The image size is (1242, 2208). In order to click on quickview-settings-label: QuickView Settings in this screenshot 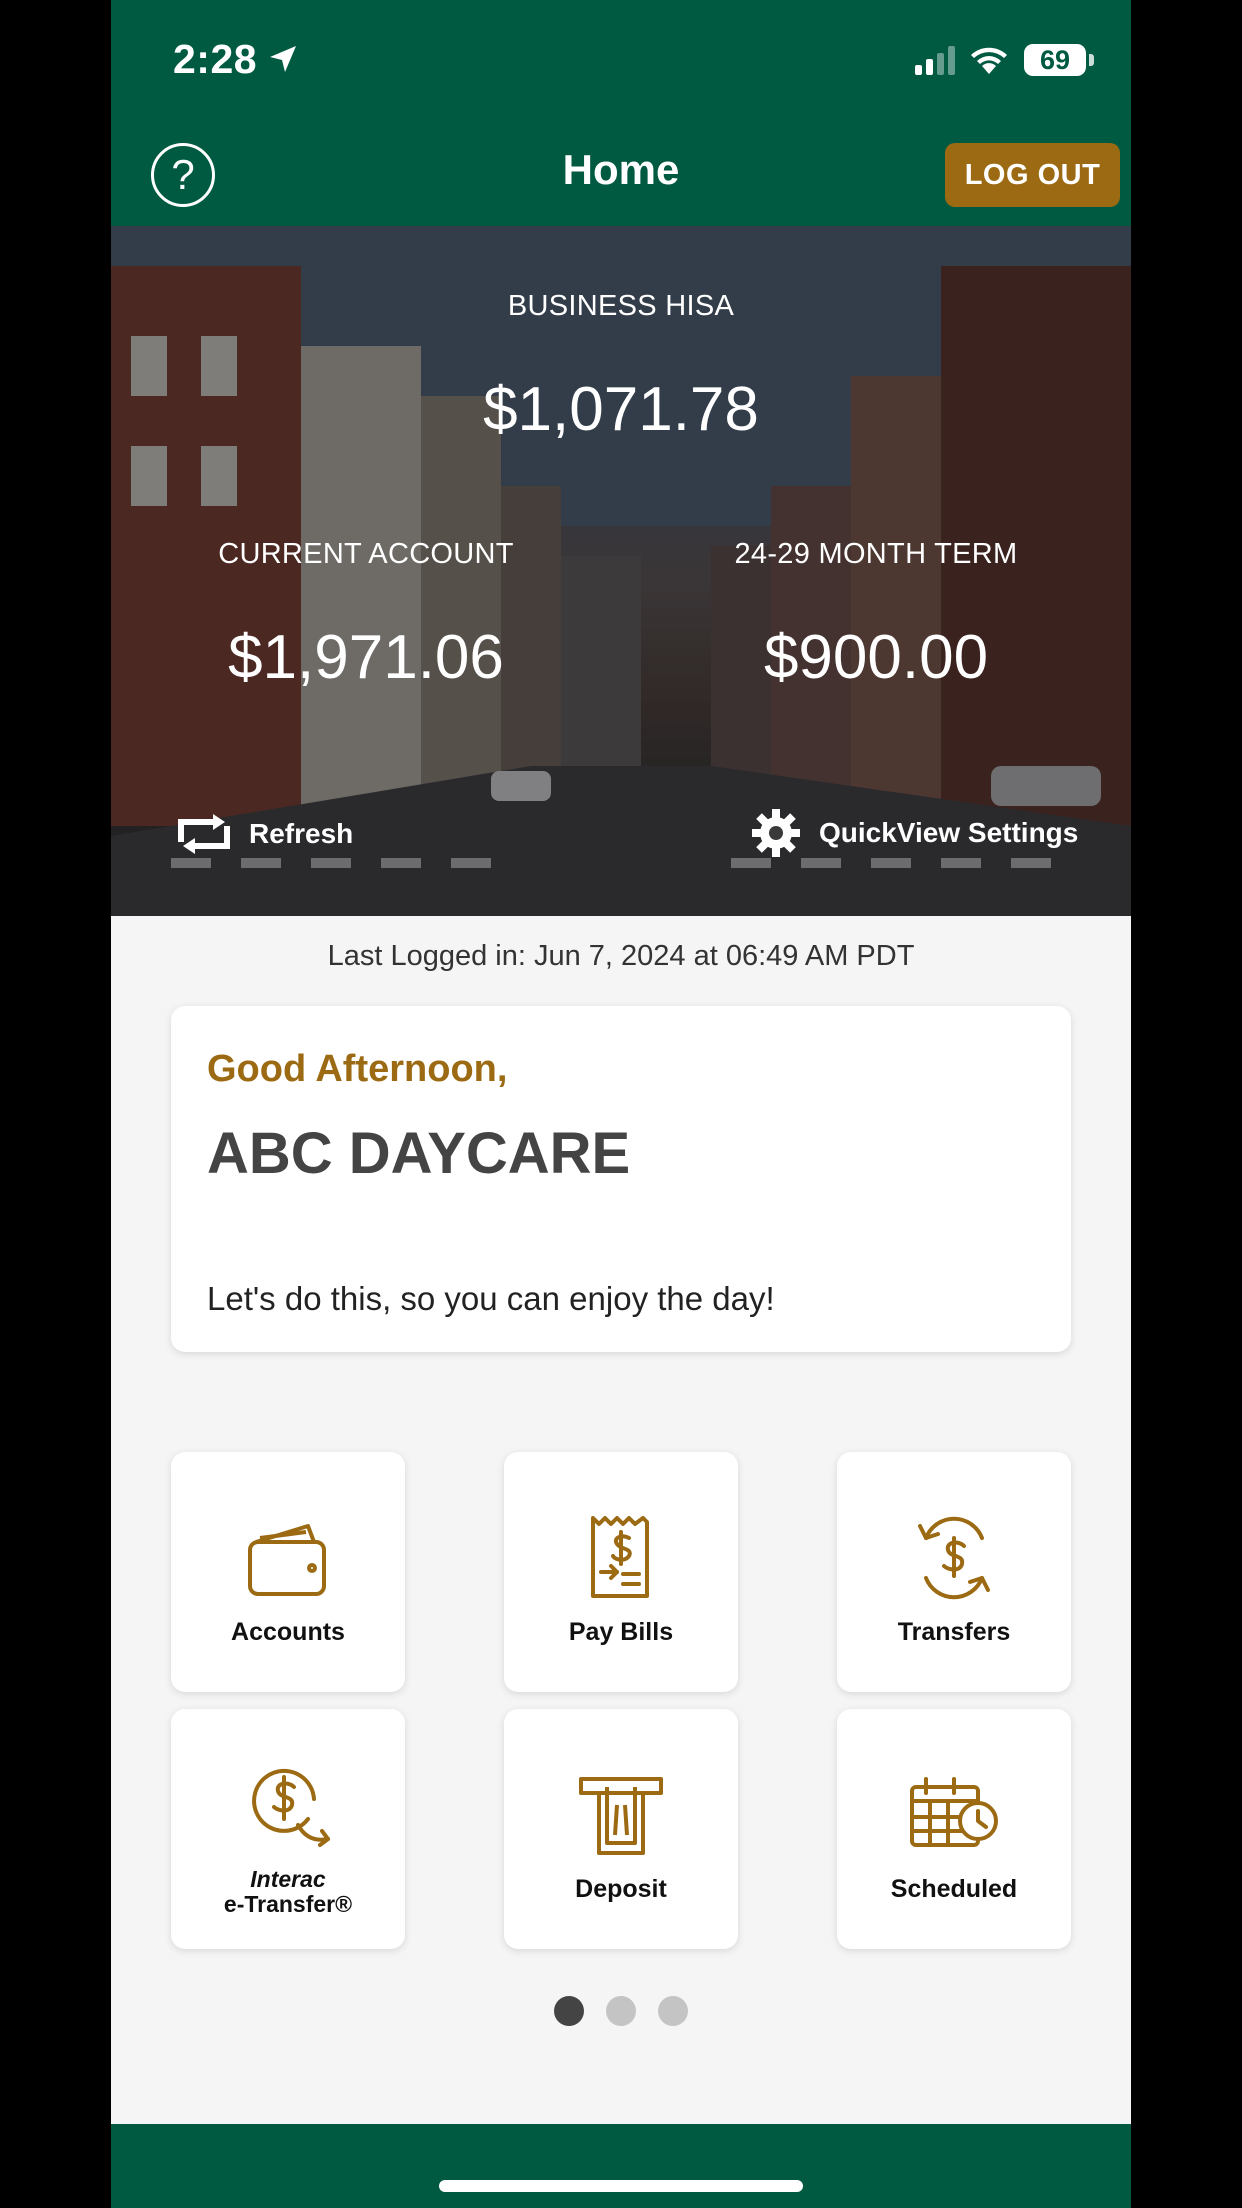, I will do `click(949, 832)`.